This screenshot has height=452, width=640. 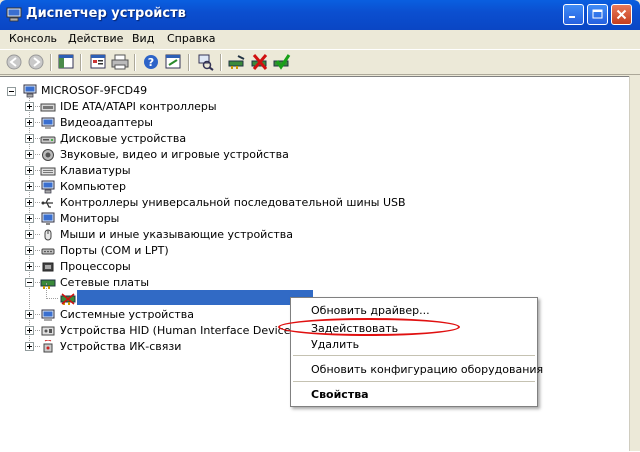 What do you see at coordinates (106, 122) in the screenshot?
I see `tree-item-label: Видеоадаптеры` at bounding box center [106, 122].